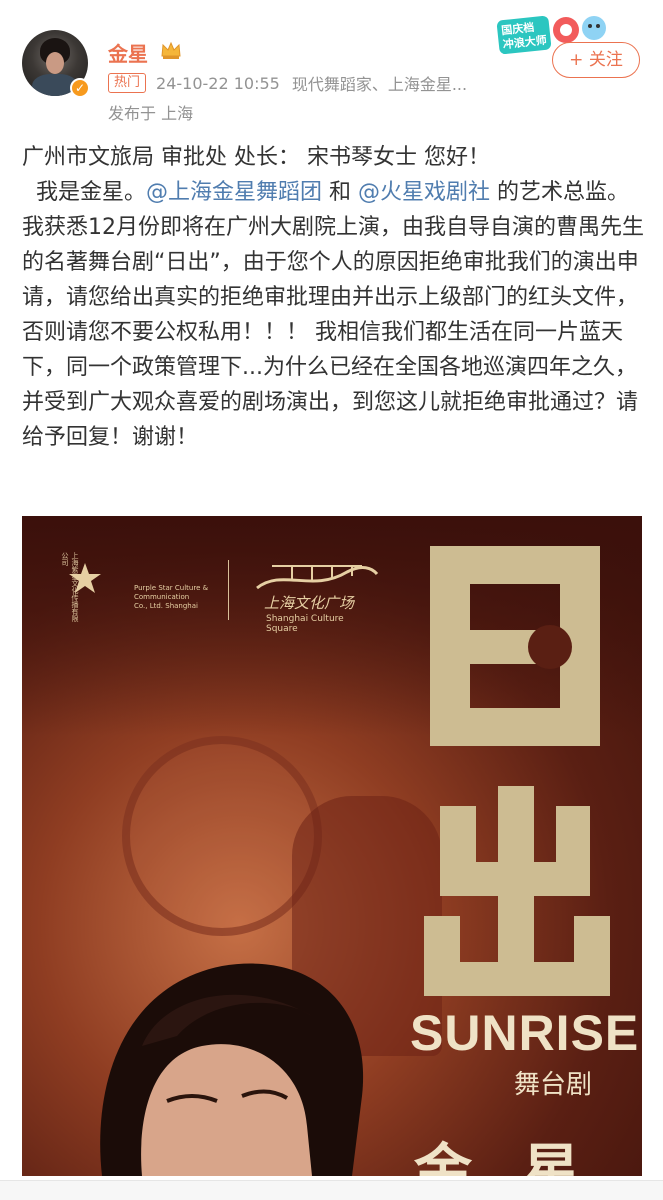 The image size is (663, 1200). What do you see at coordinates (309, 603) in the screenshot?
I see `logo2-chinese: 上海文化广场` at bounding box center [309, 603].